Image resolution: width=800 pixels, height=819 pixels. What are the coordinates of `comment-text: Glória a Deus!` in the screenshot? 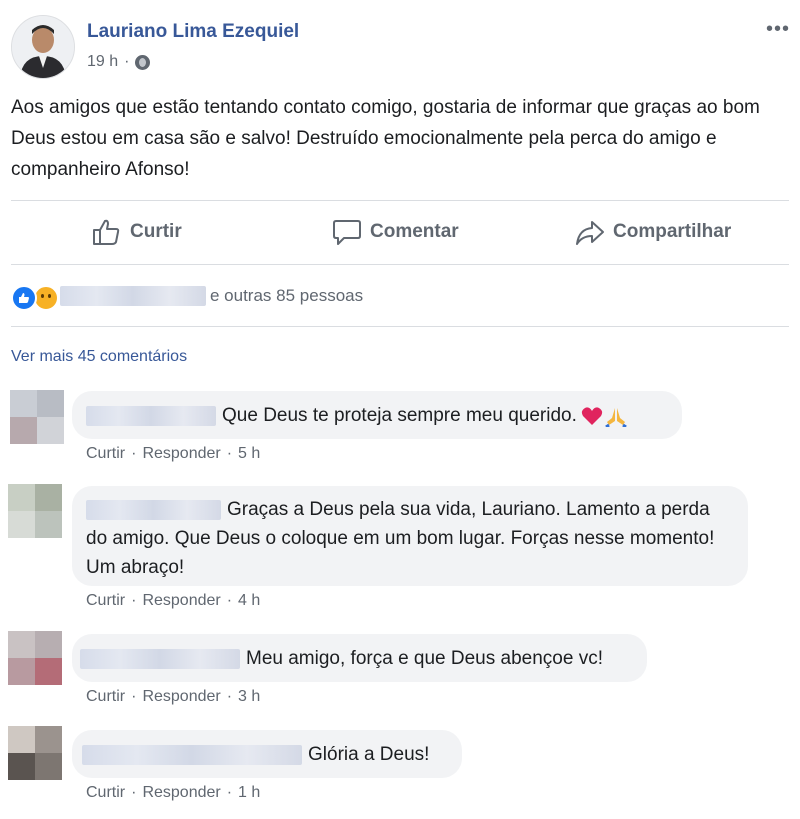 It's located at (369, 754).